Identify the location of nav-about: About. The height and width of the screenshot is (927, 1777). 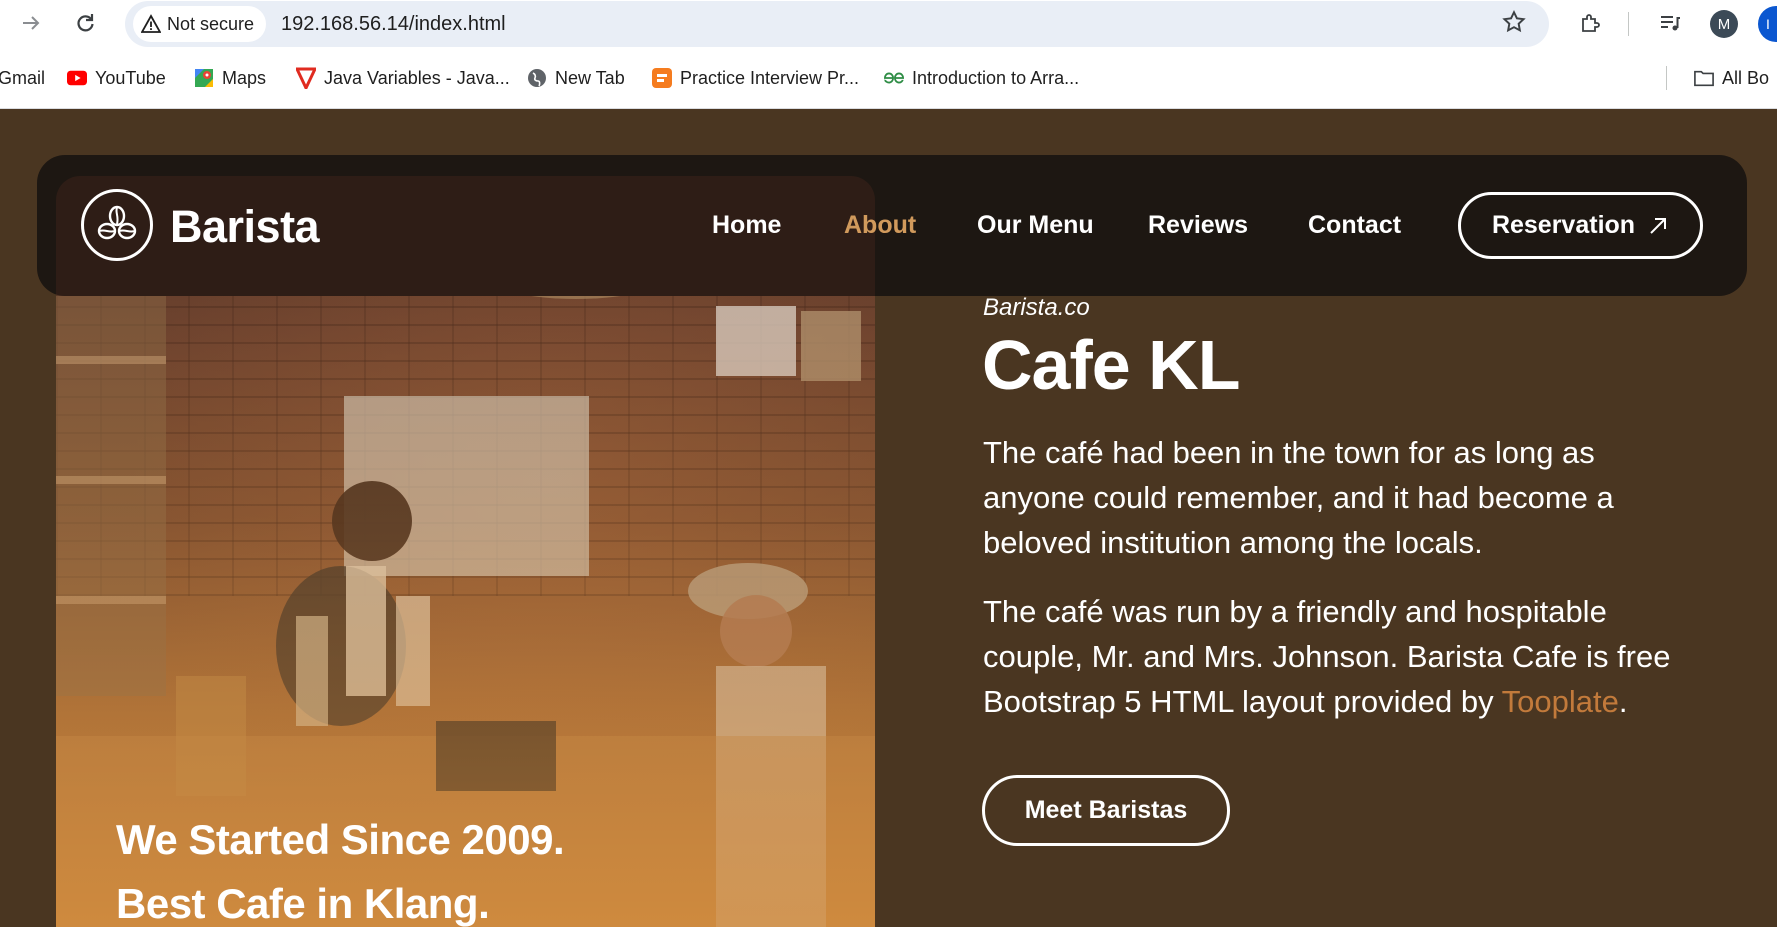
(880, 225).